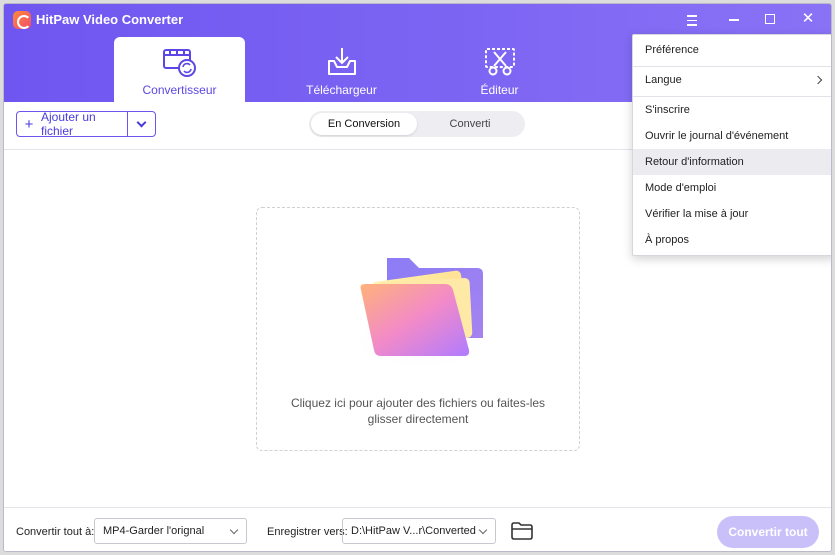  Describe the element at coordinates (732, 136) in the screenshot. I see `menu-item-journal: Ouvrir le journal d'événement` at that location.